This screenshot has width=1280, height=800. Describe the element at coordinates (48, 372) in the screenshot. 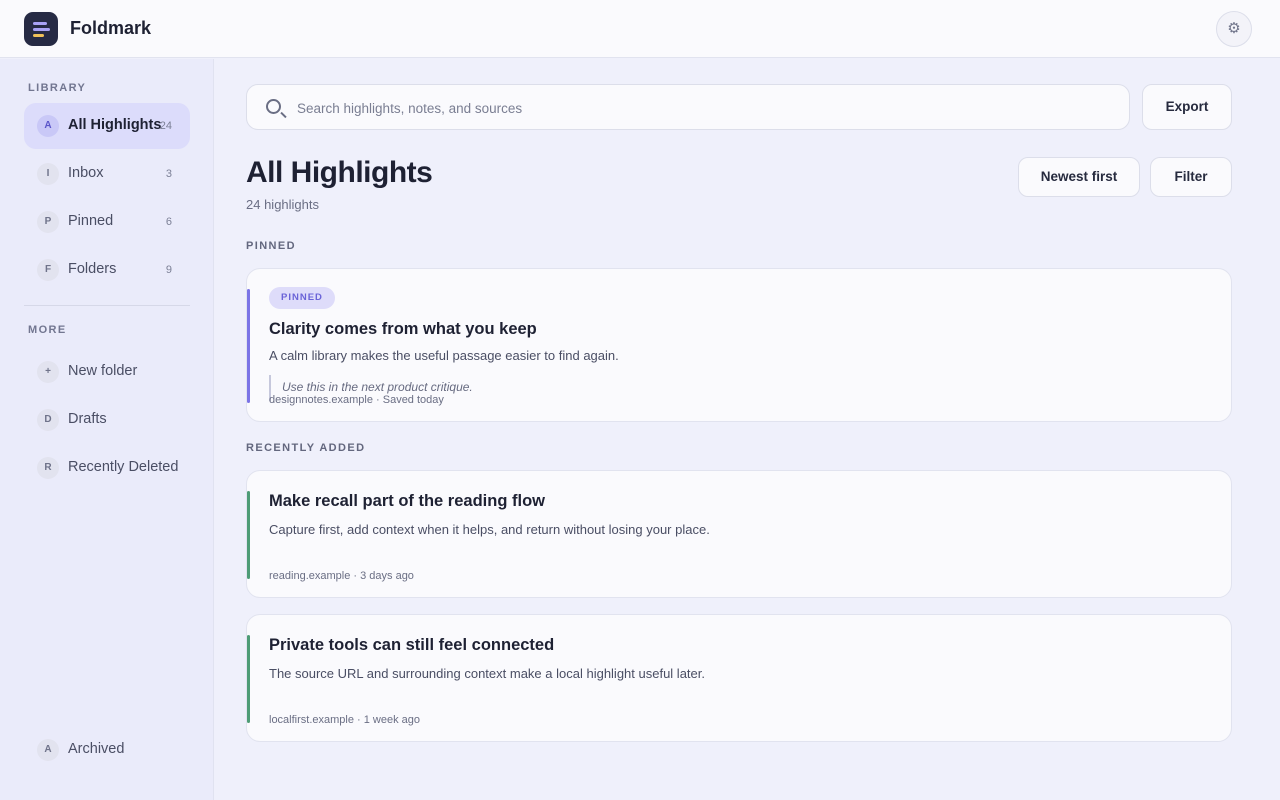

I see `plus-icon: +` at that location.